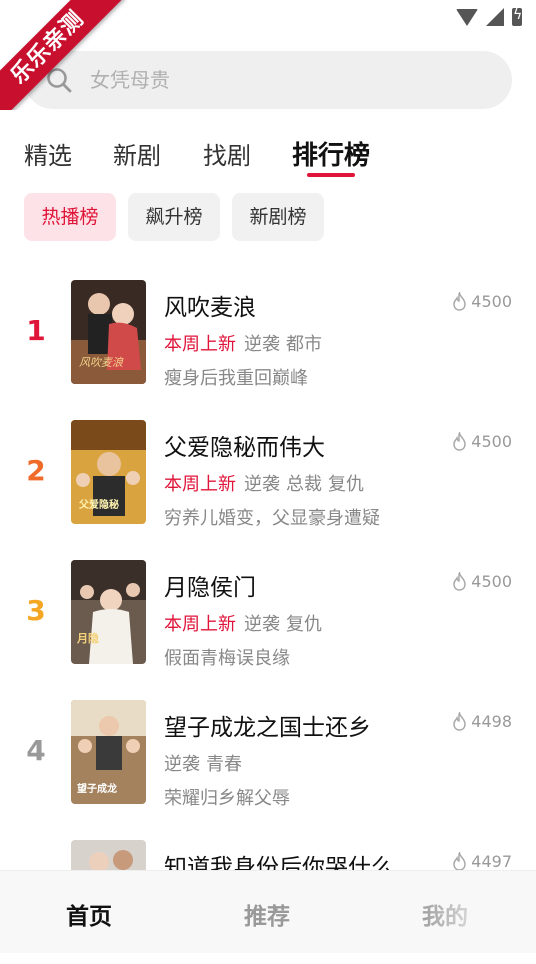 The width and height of the screenshot is (536, 964). I want to click on rank-number: 2, so click(36, 470).